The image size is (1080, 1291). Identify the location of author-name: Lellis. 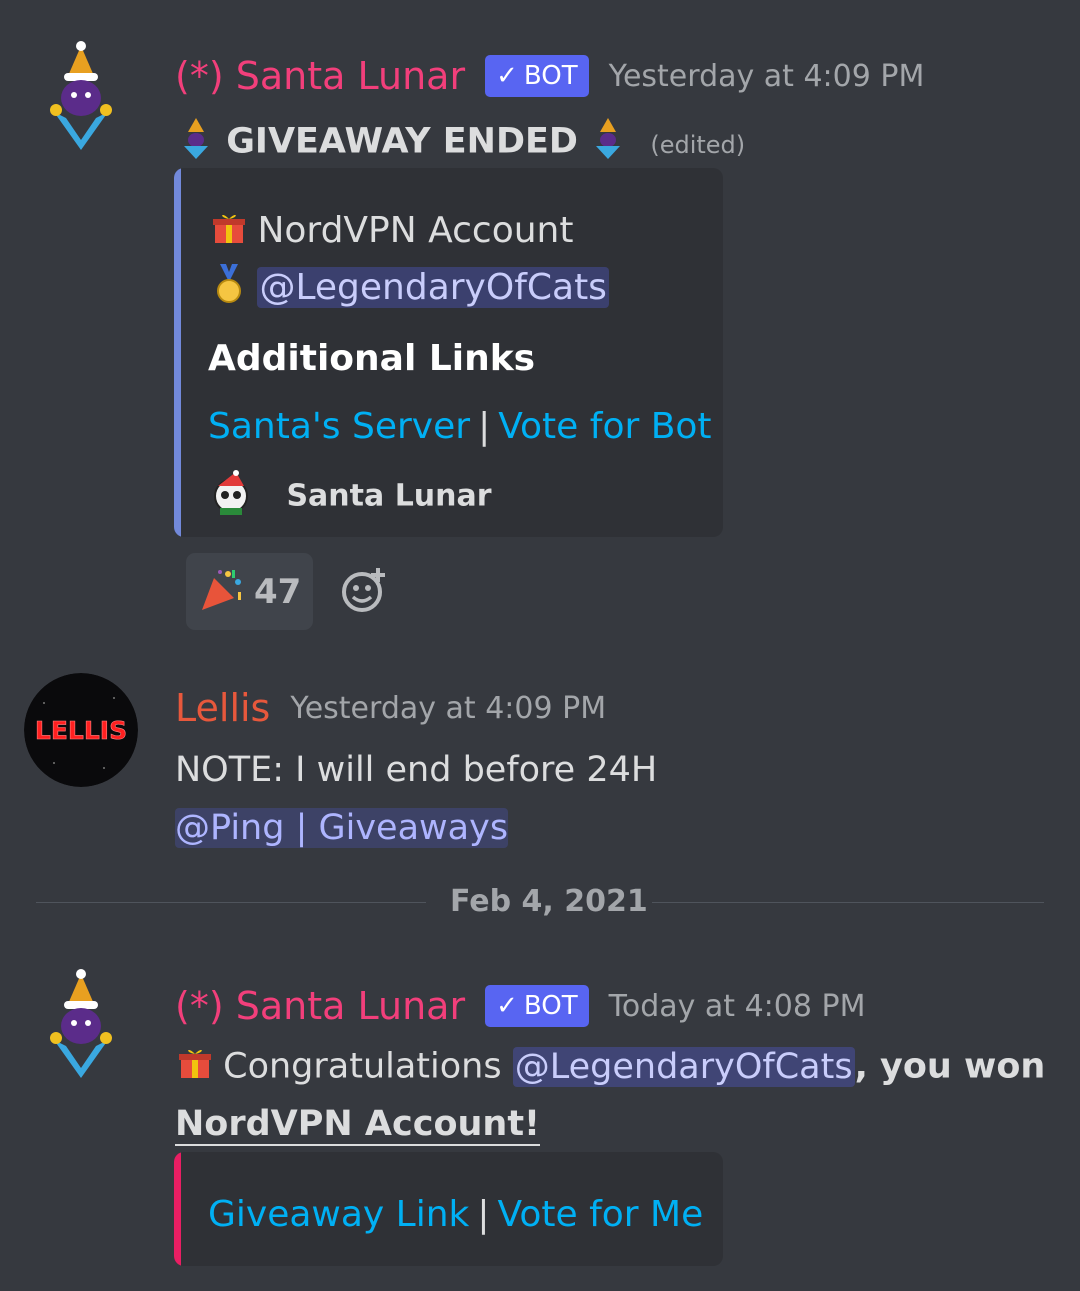
(222, 708).